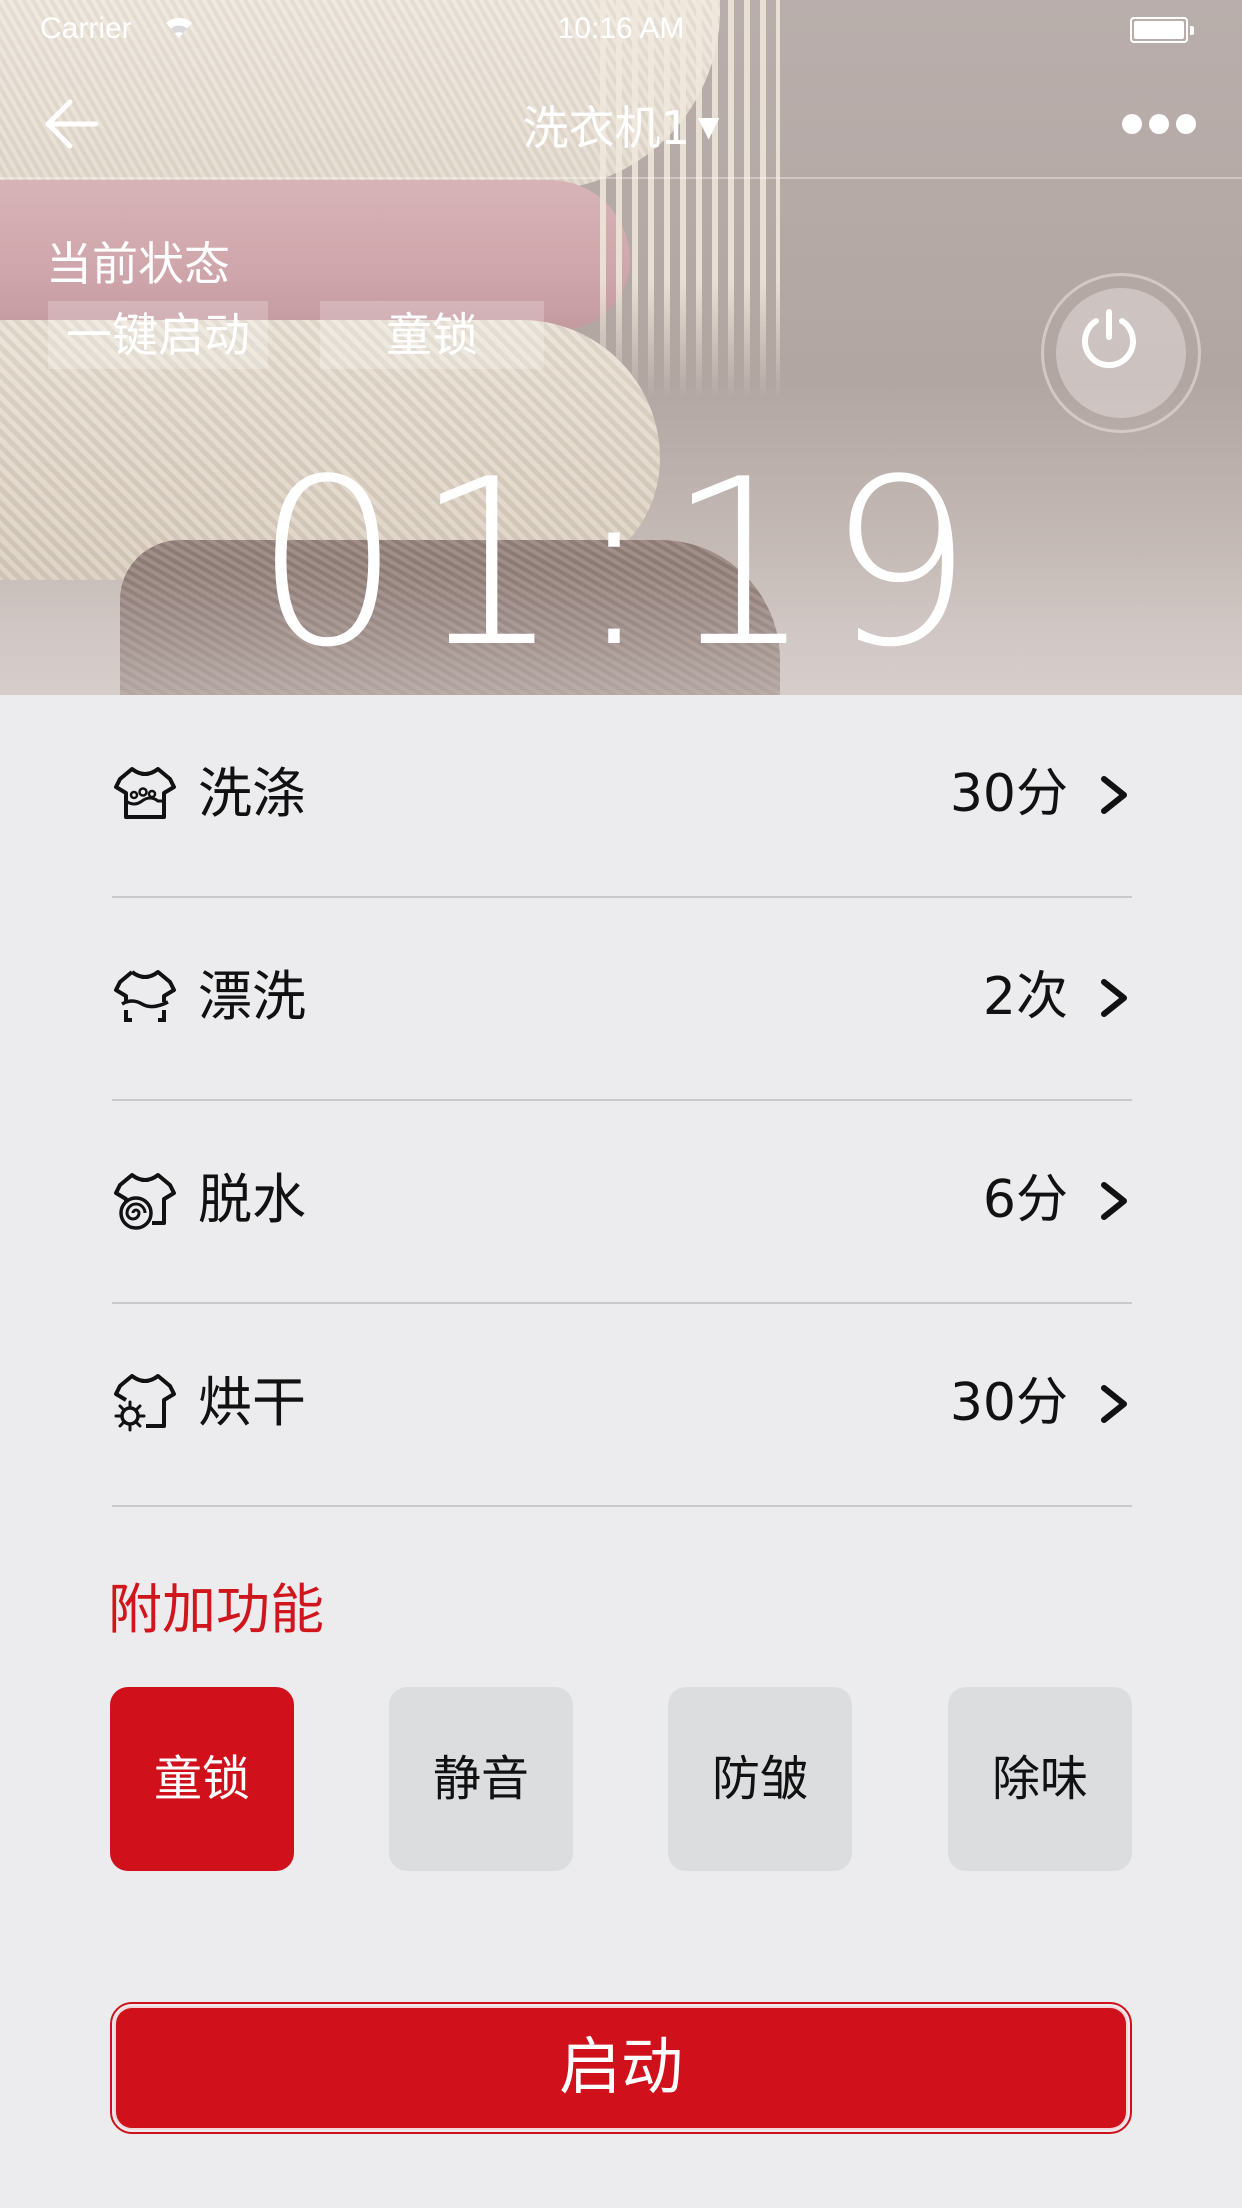  What do you see at coordinates (1025, 997) in the screenshot?
I see `setting-value: 2次` at bounding box center [1025, 997].